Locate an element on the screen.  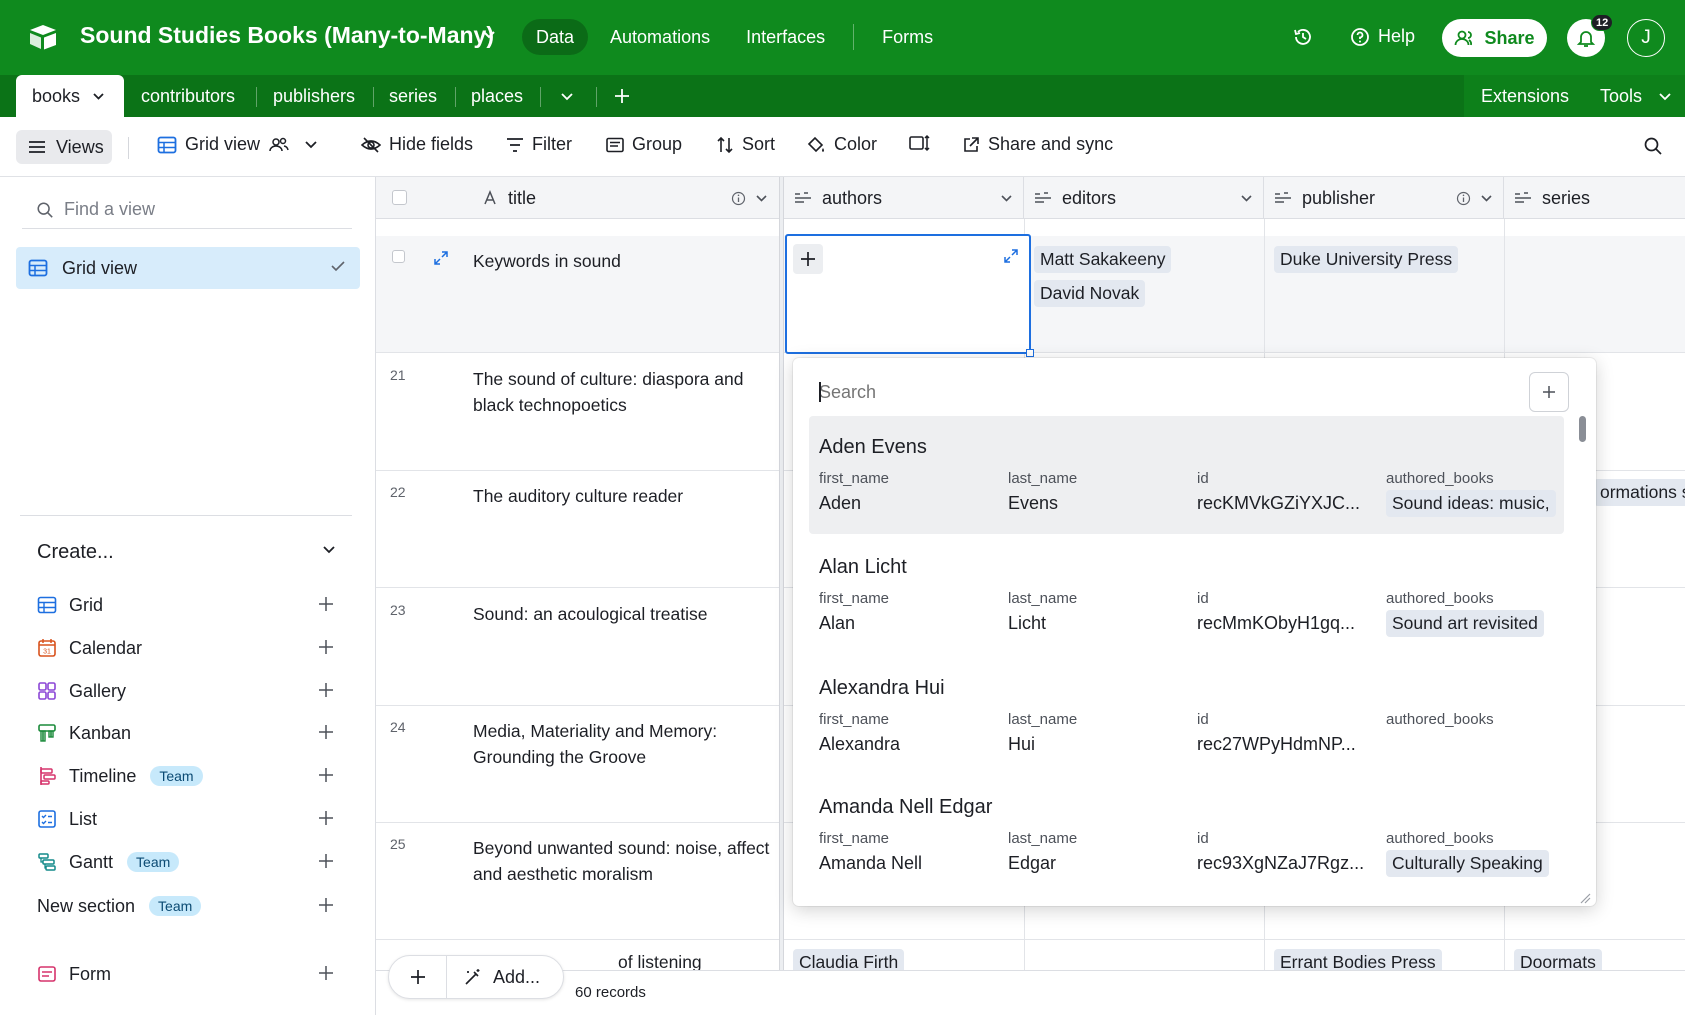
editor-chip: Matt Sakakeeny is located at coordinates (1103, 259).